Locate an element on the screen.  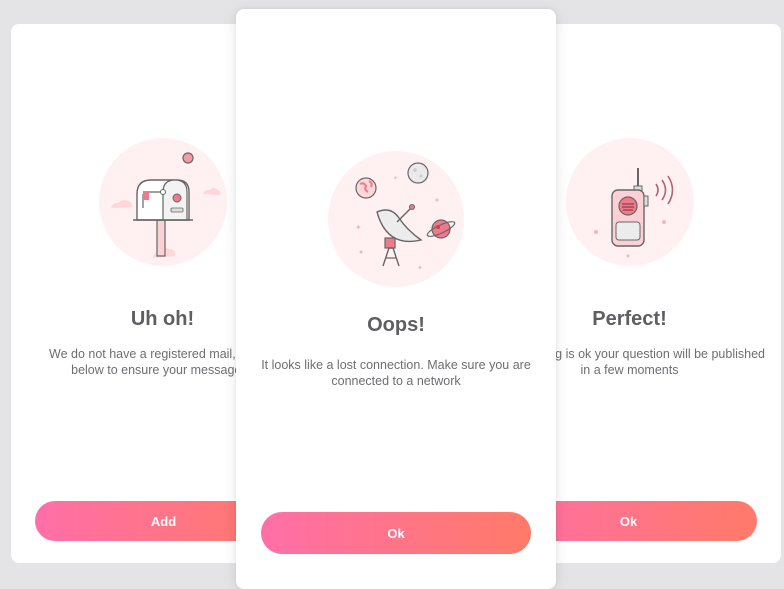
ok-button: Ok is located at coordinates (396, 533).